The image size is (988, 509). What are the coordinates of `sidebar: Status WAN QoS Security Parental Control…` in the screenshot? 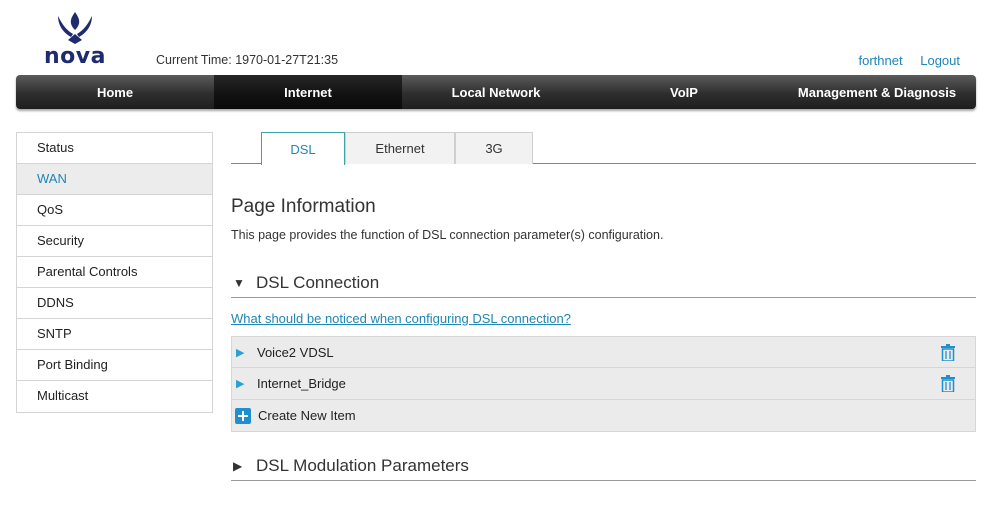 It's located at (114, 272).